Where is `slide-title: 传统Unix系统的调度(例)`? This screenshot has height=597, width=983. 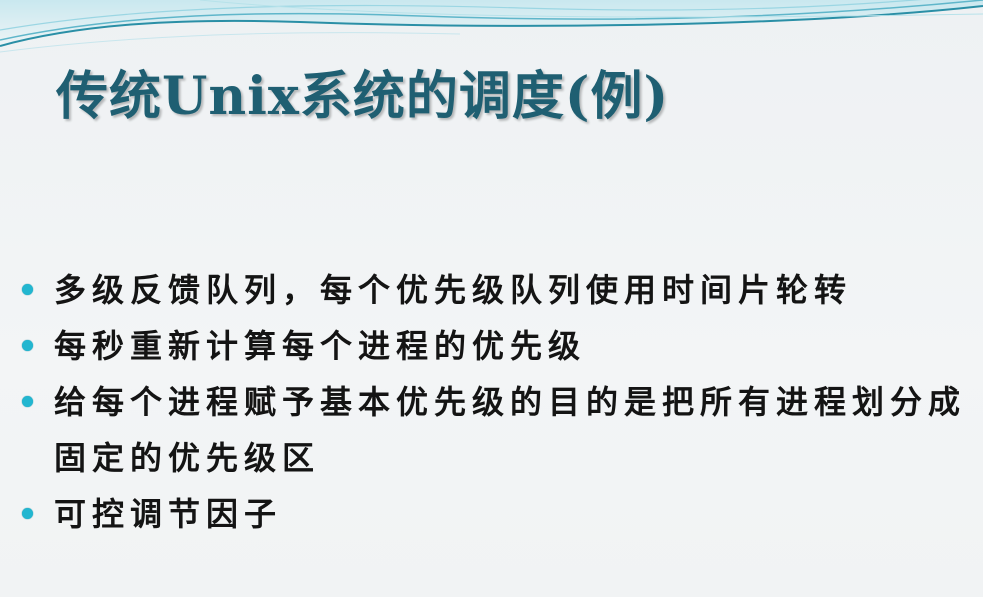
slide-title: 传统Unix系统的调度(例) is located at coordinates (363, 96).